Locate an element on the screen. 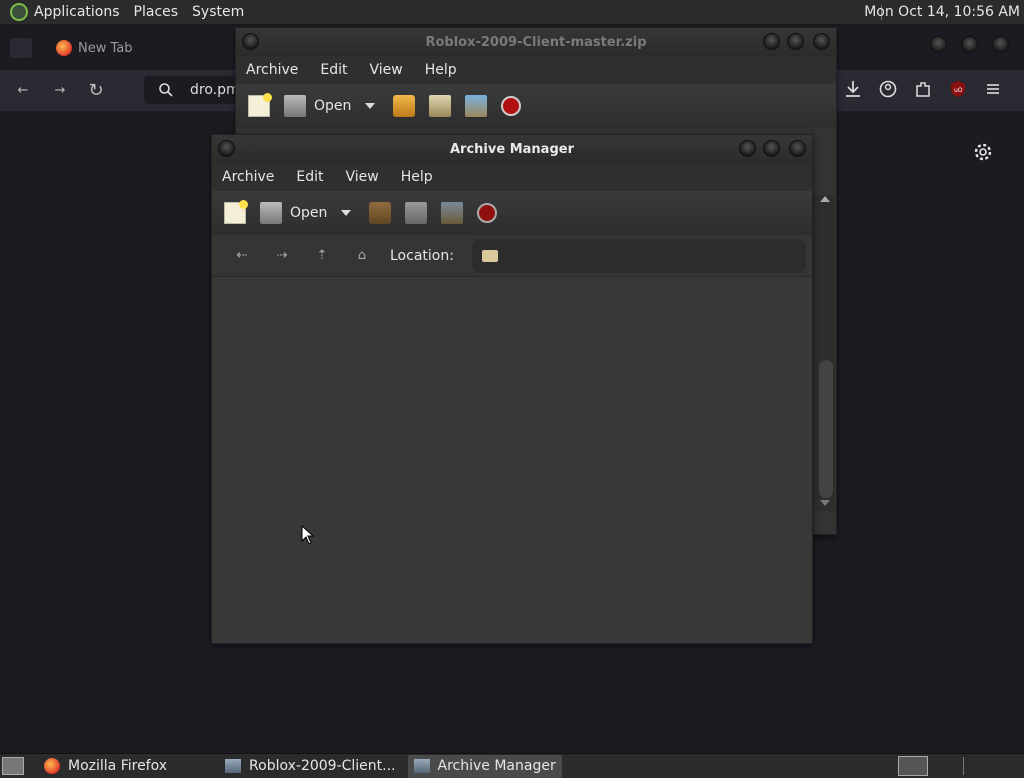 The height and width of the screenshot is (778, 1024). stop-icon is located at coordinates (511, 106).